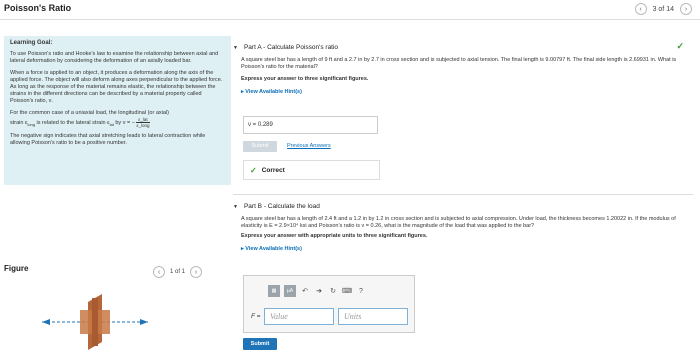  Describe the element at coordinates (256, 316) in the screenshot. I see `force-label: F =` at that location.